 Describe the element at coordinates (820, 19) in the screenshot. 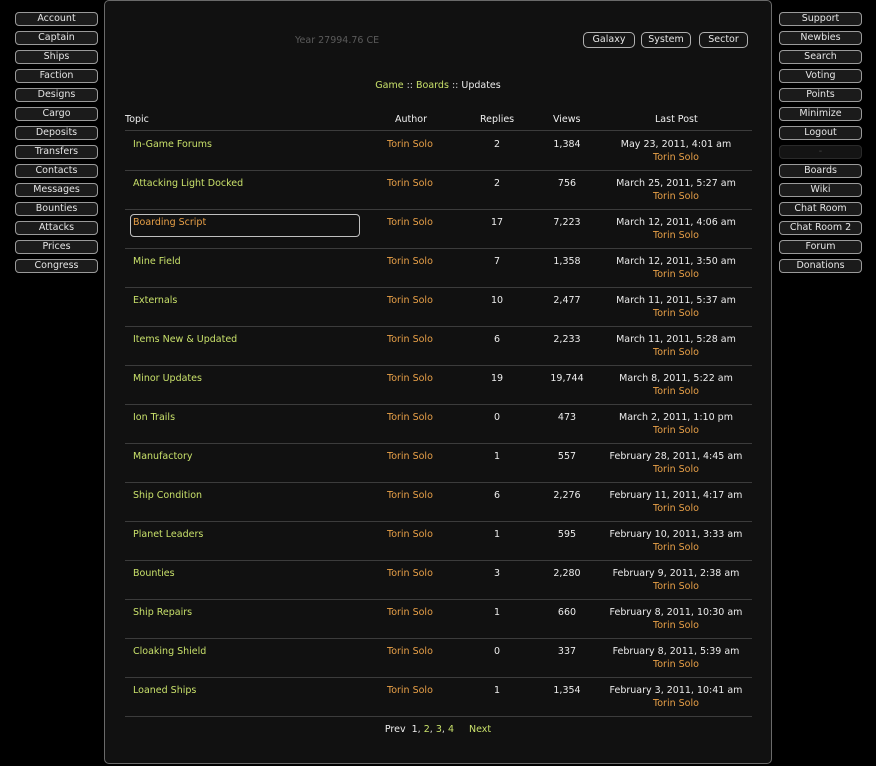

I see `nav-support-button: Support` at that location.